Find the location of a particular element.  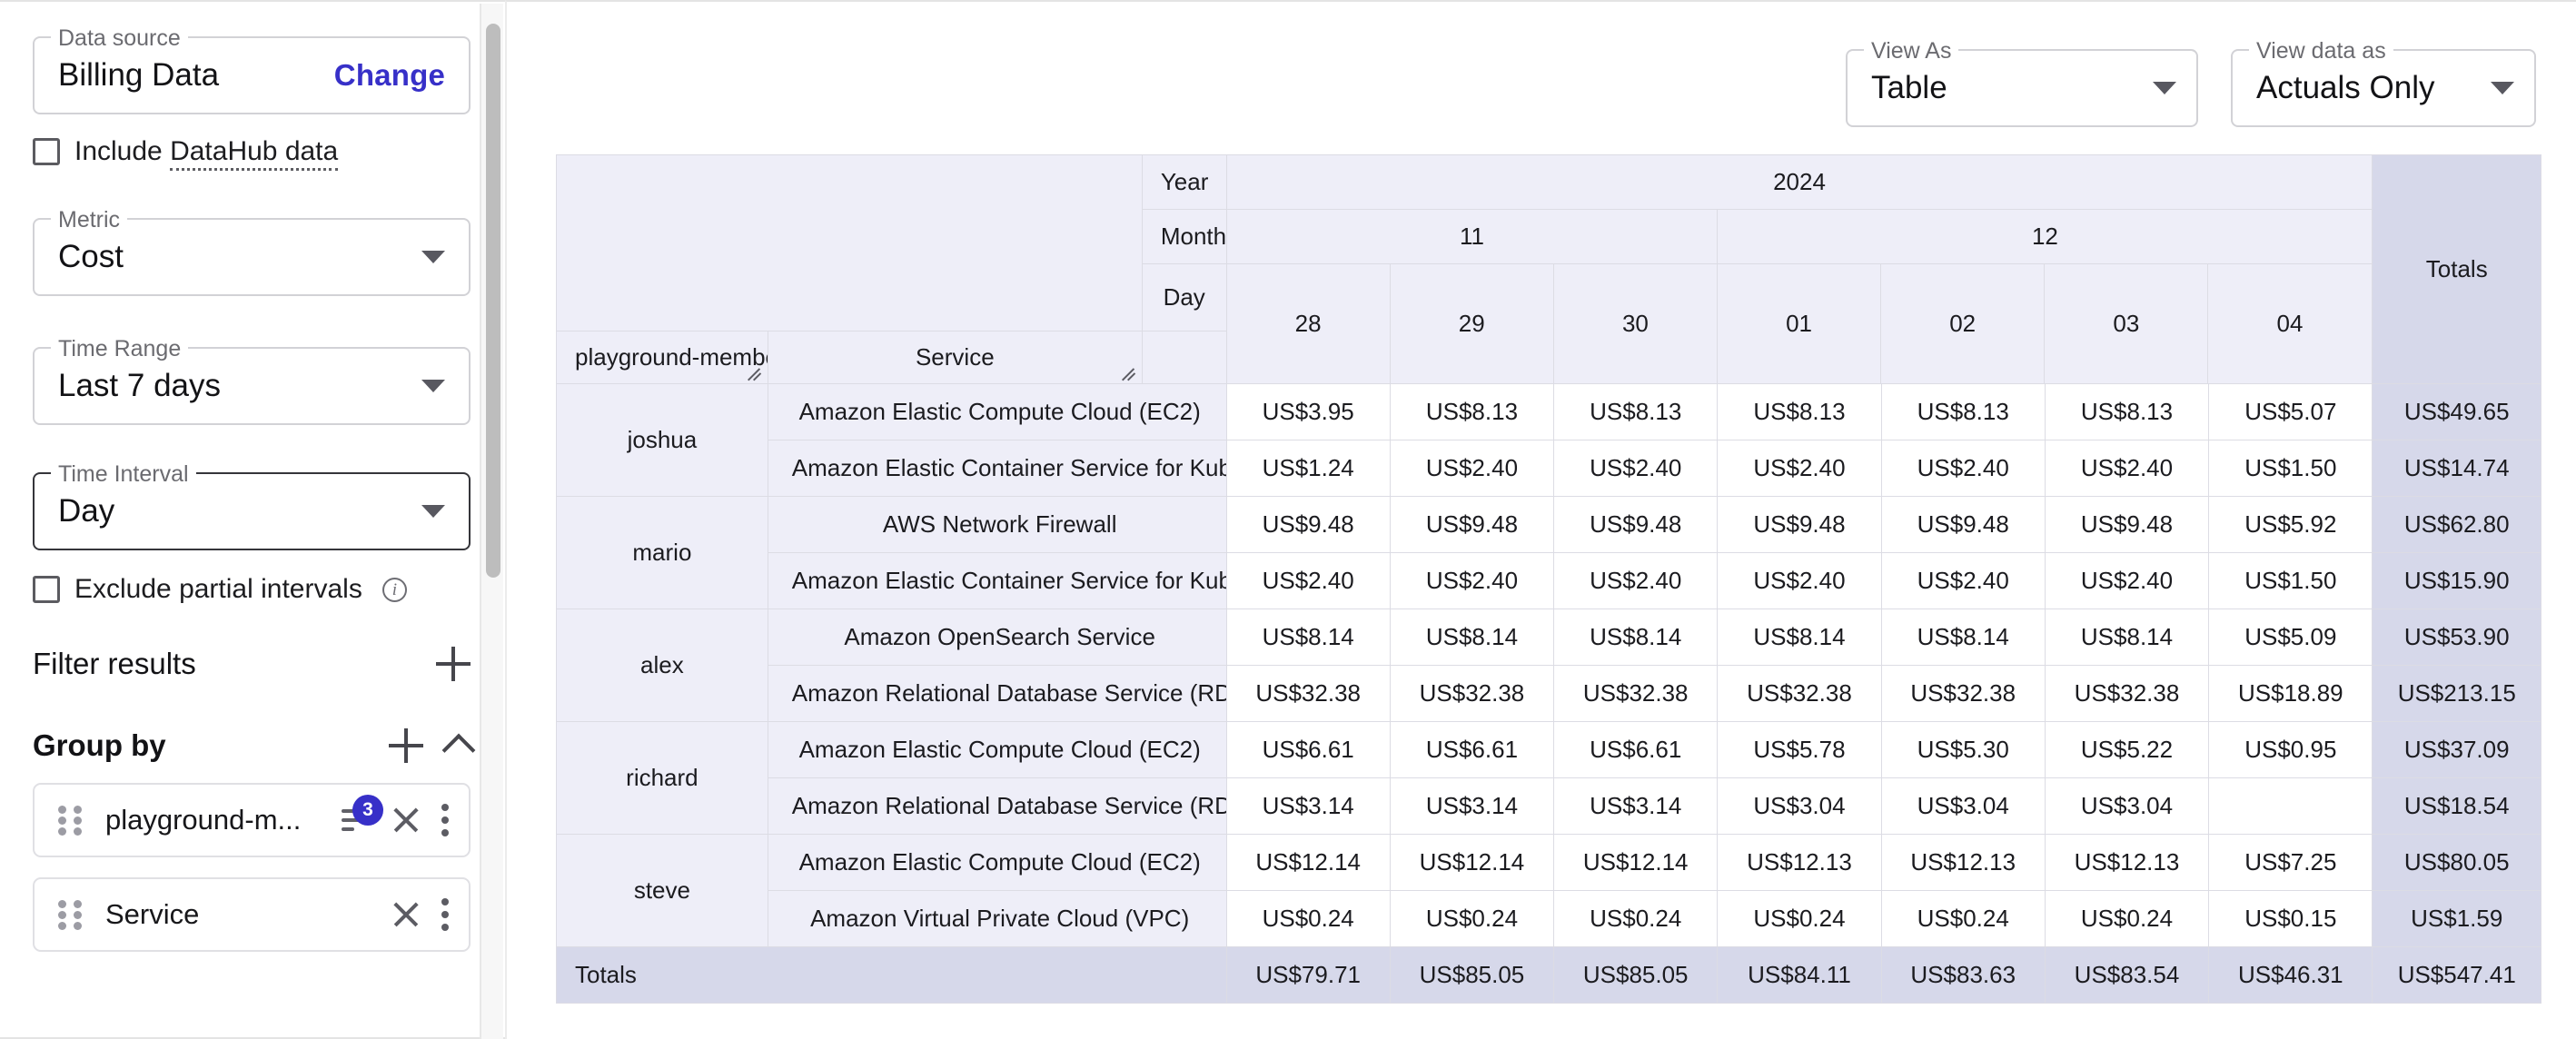

chevron-up-icon is located at coordinates (458, 750).